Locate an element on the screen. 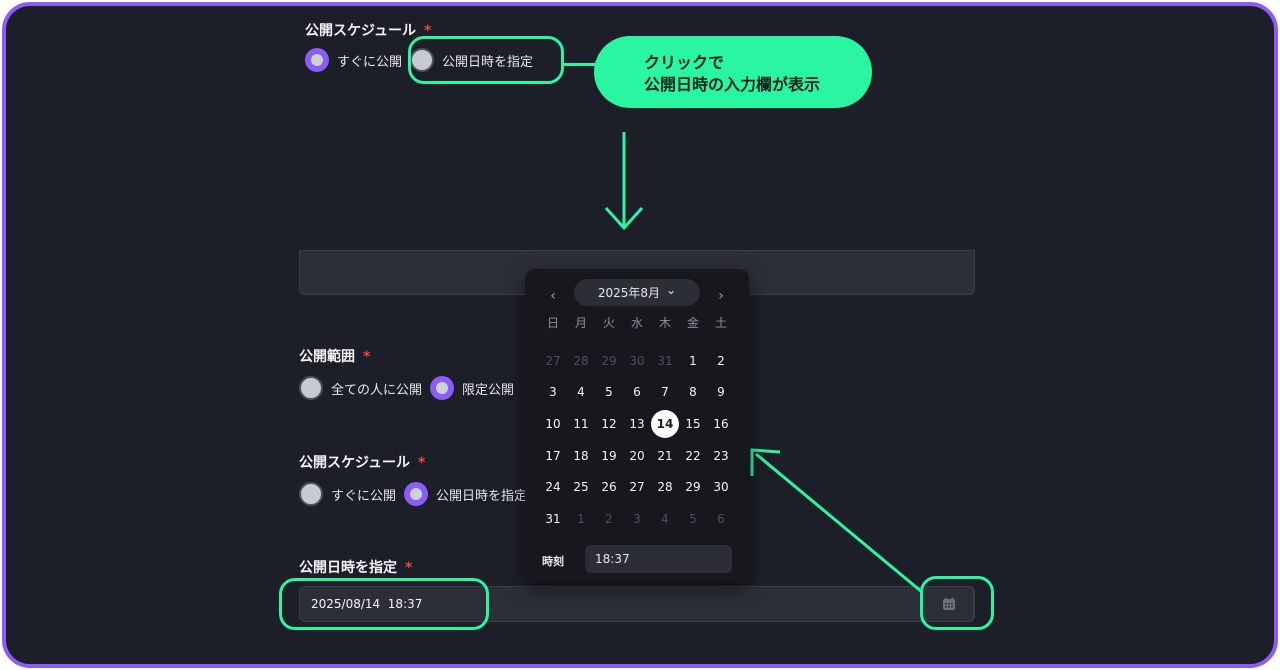 This screenshot has width=1280, height=670. radio-schedule-datetime is located at coordinates (416, 494).